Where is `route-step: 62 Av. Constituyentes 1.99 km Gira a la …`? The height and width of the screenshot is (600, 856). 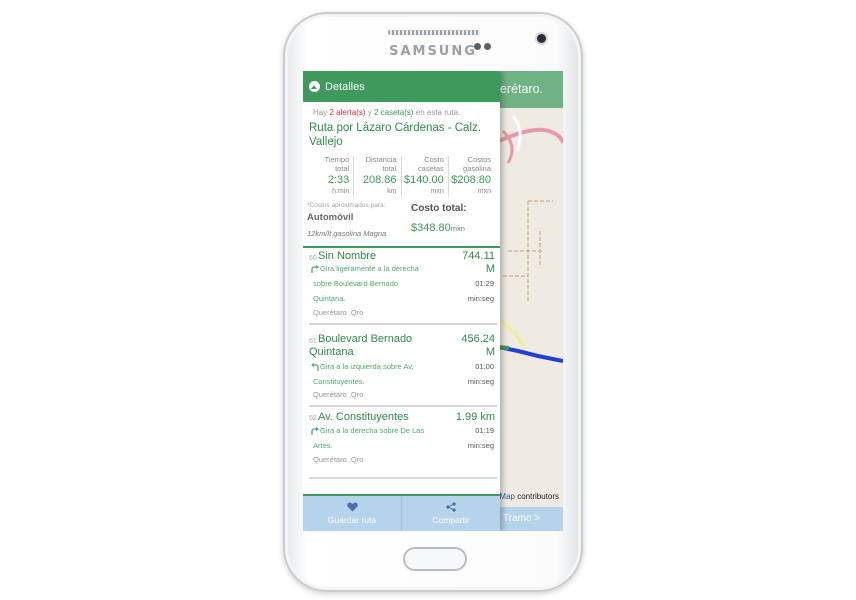
route-step: 62 Av. Constituyentes 1.99 km Gira a la … is located at coordinates (403, 443).